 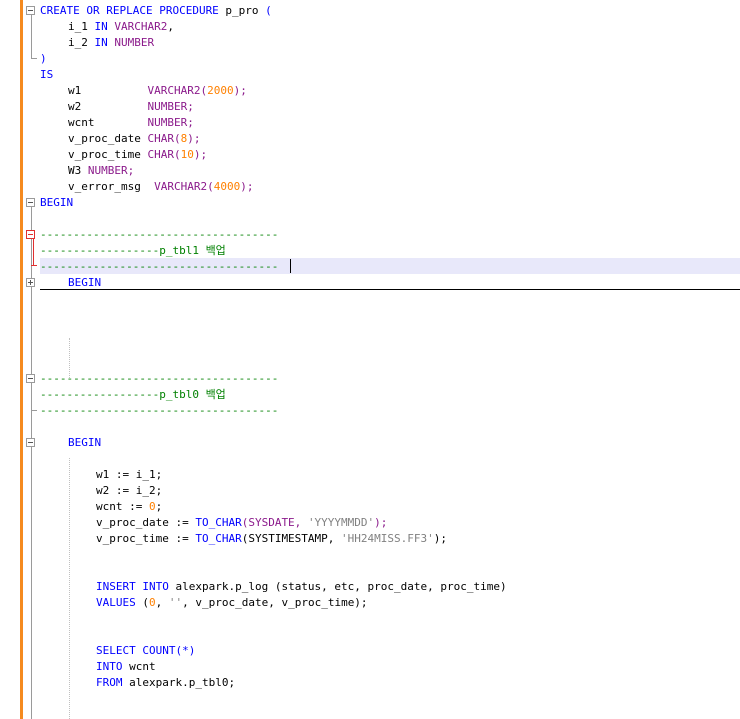 What do you see at coordinates (133, 395) in the screenshot?
I see `code-line: ------------------p_tbl0 백업` at bounding box center [133, 395].